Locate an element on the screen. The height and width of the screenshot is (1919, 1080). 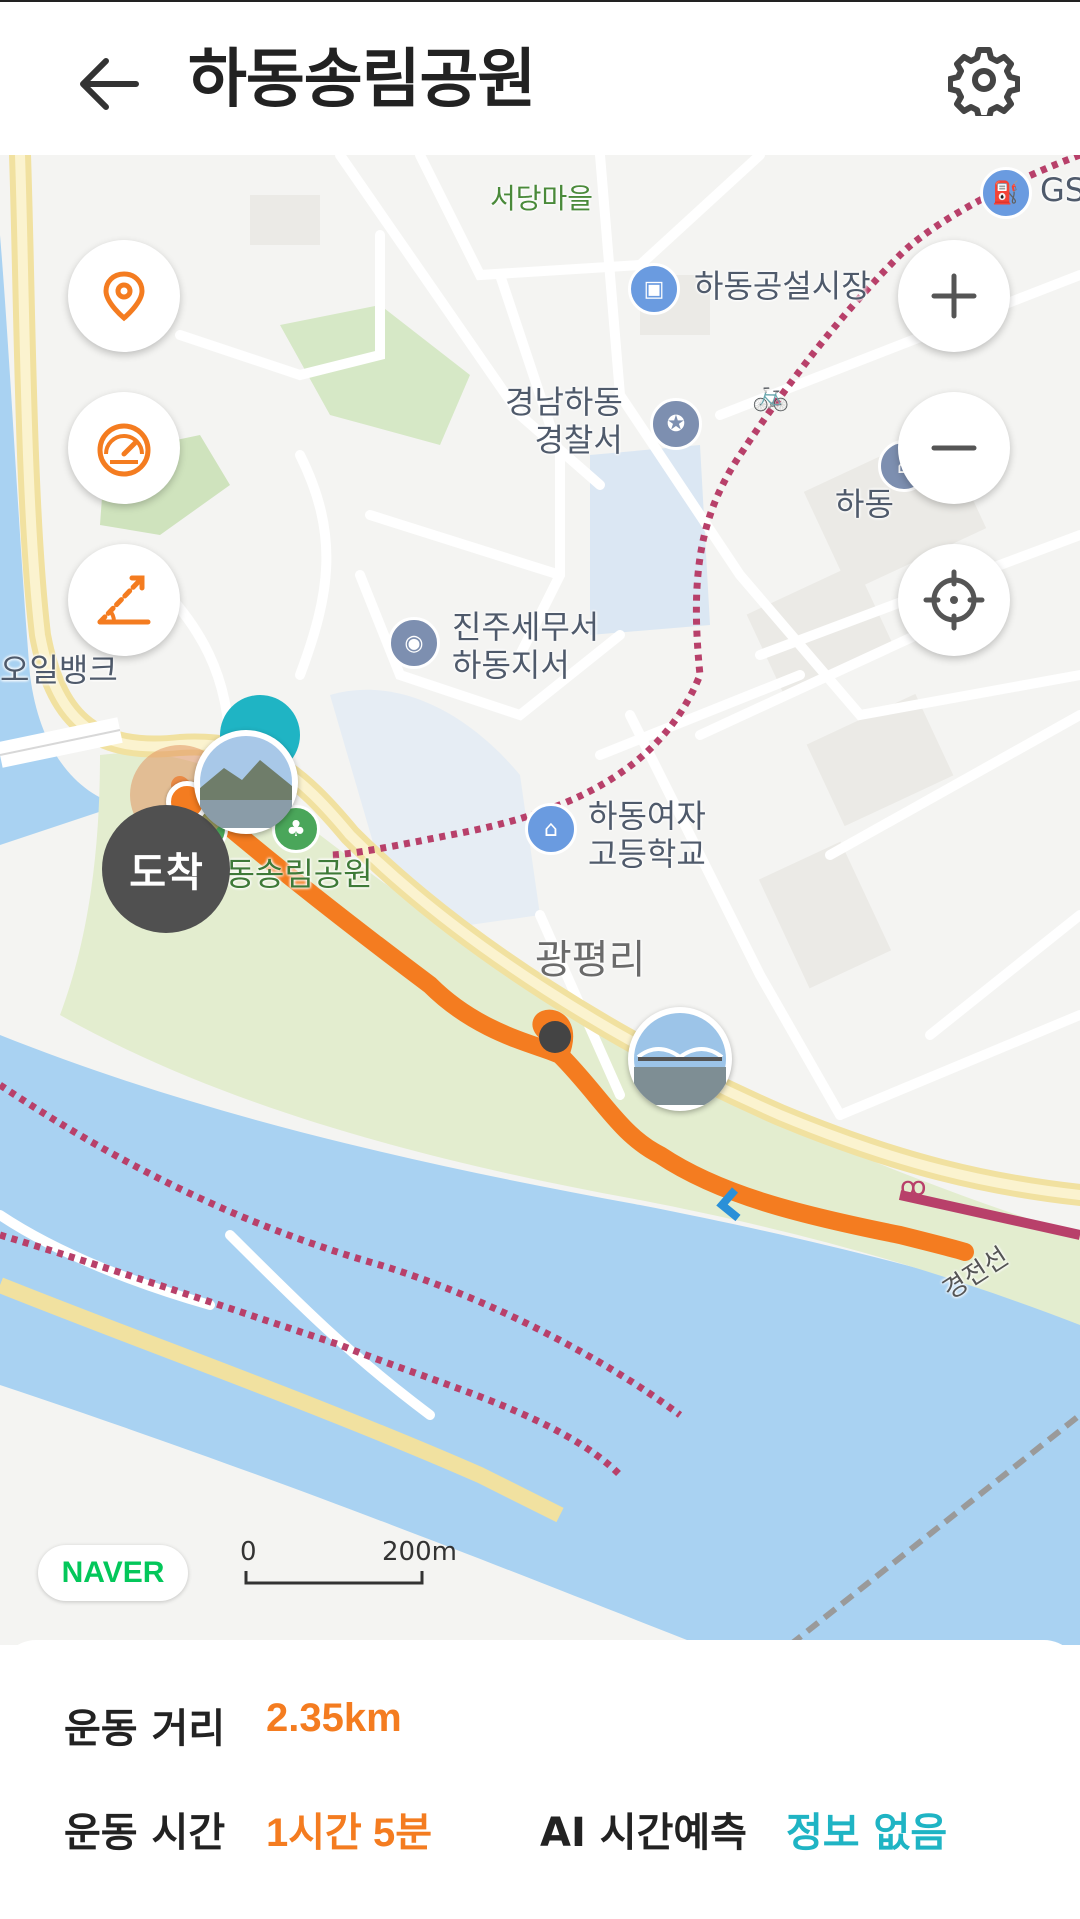
map-scale-bar: 0 200m is located at coordinates (350, 1567).